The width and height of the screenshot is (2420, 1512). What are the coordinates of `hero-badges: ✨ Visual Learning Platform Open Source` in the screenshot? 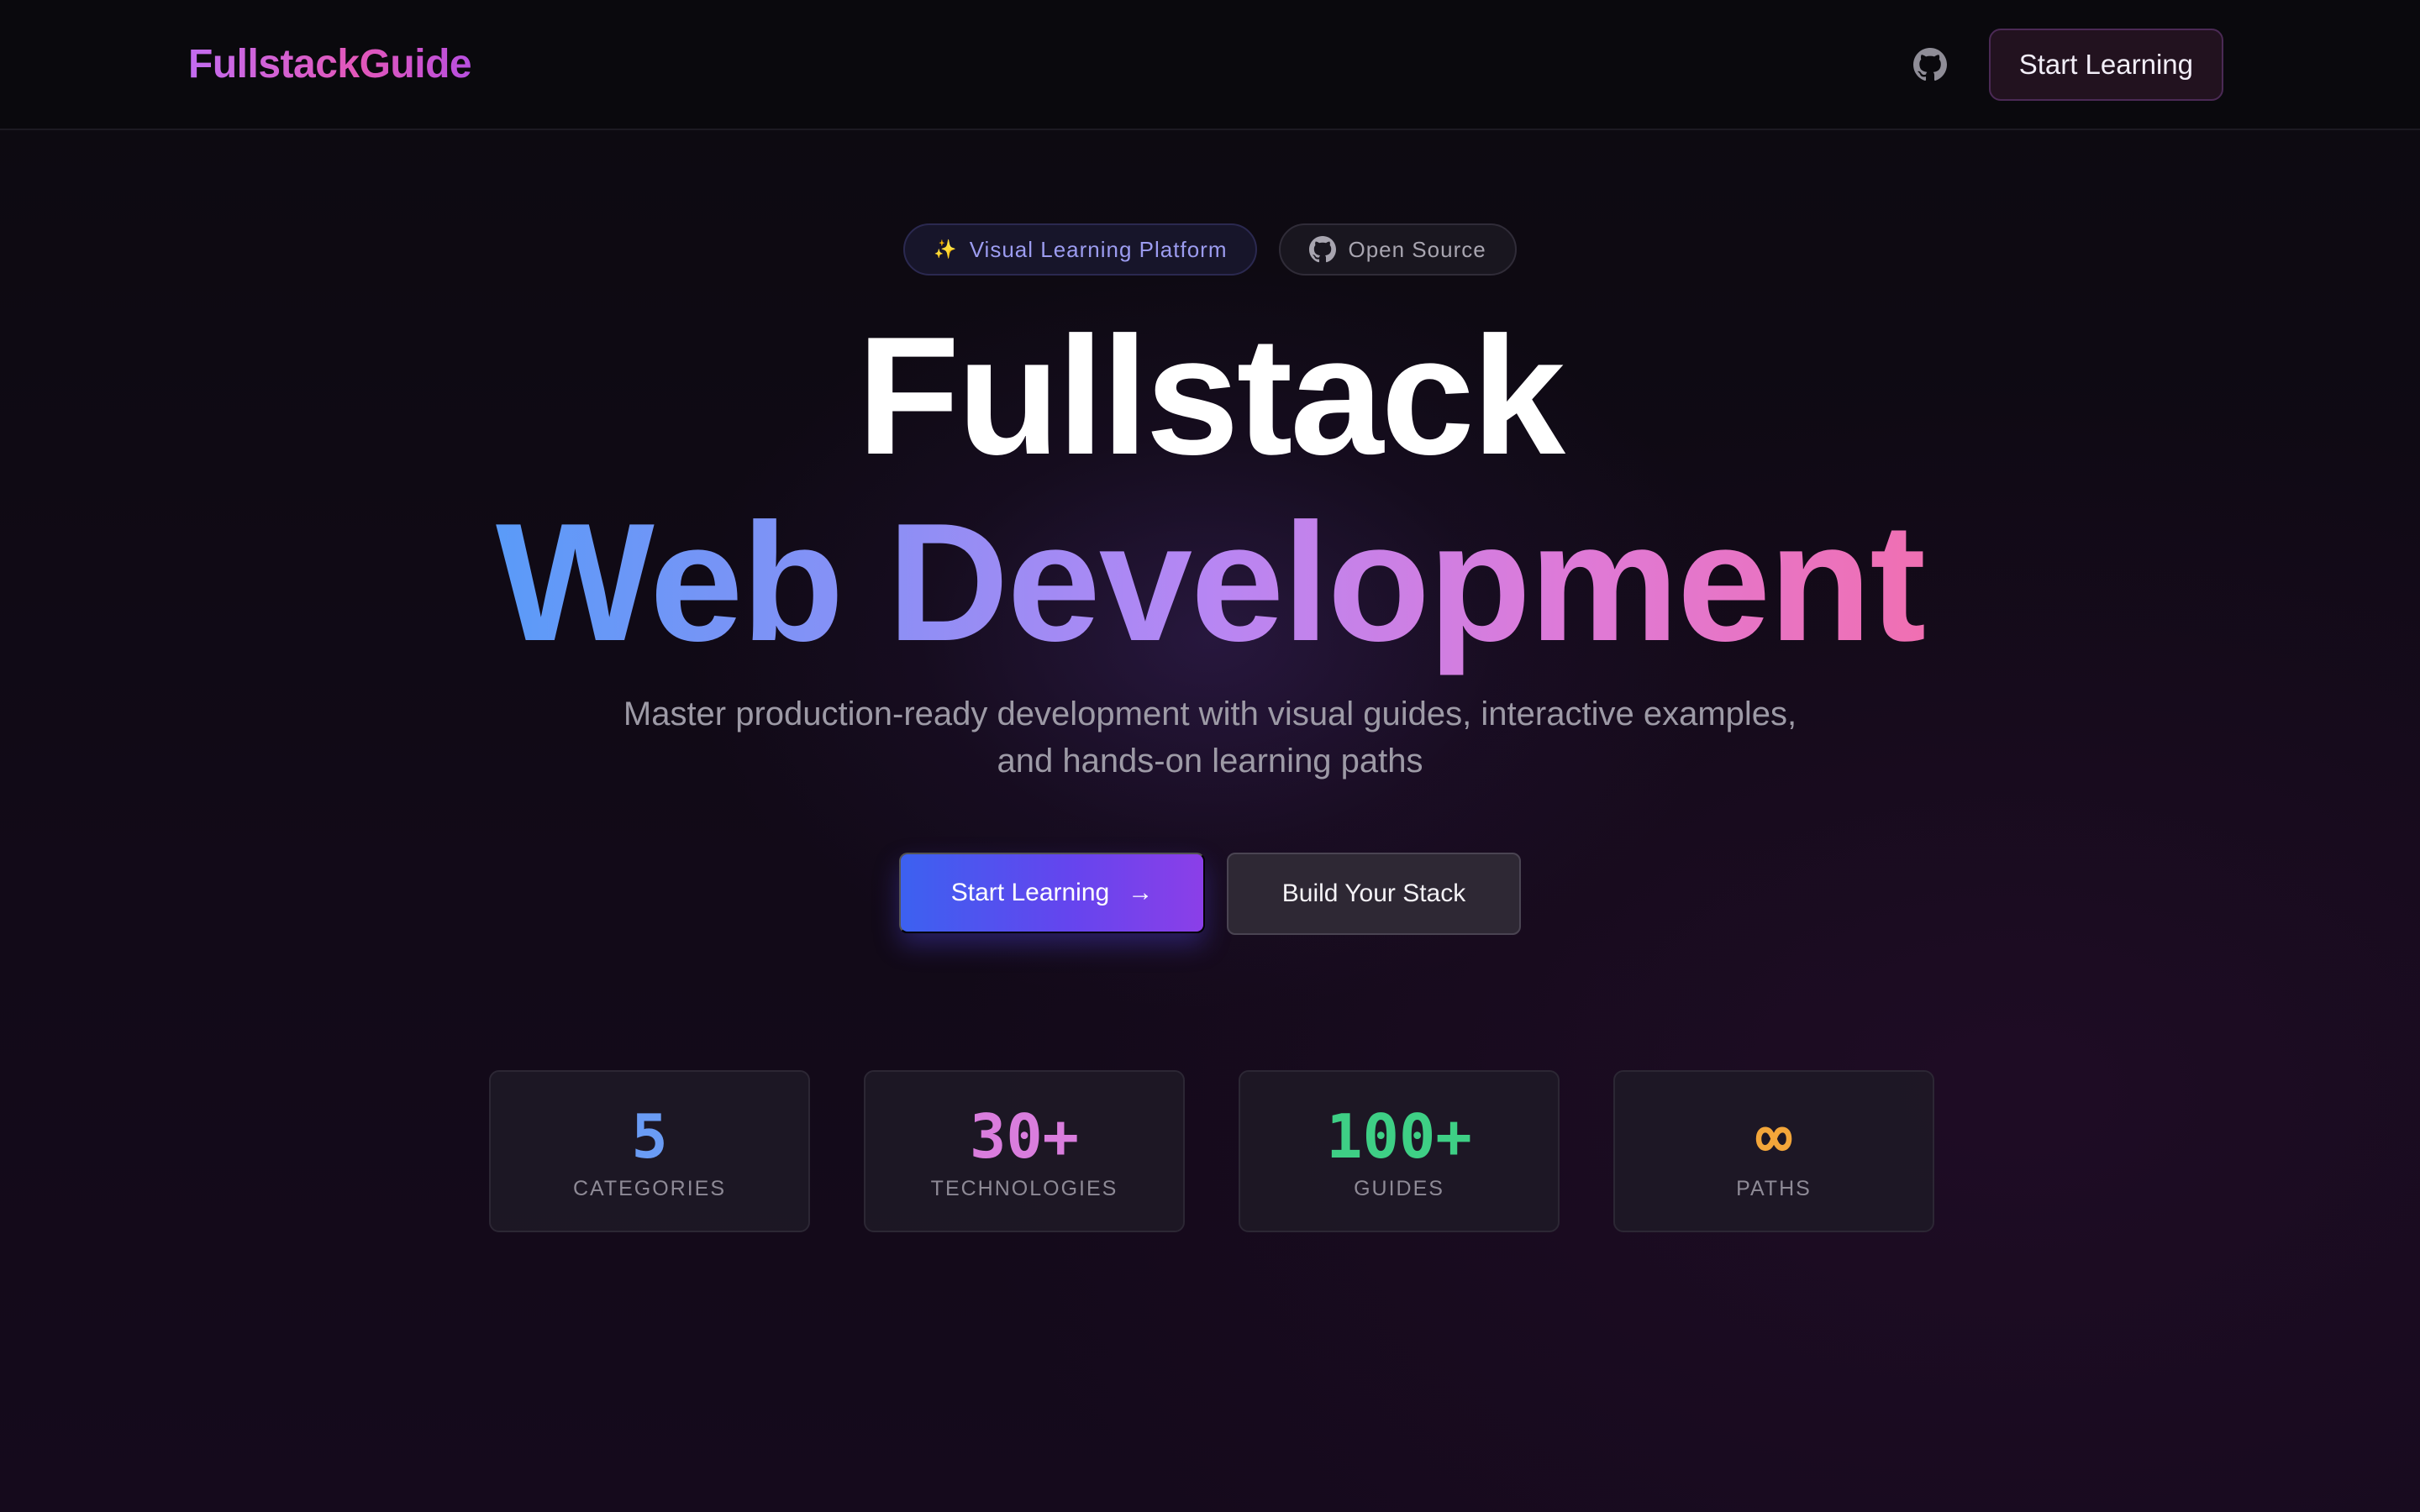 It's located at (1210, 249).